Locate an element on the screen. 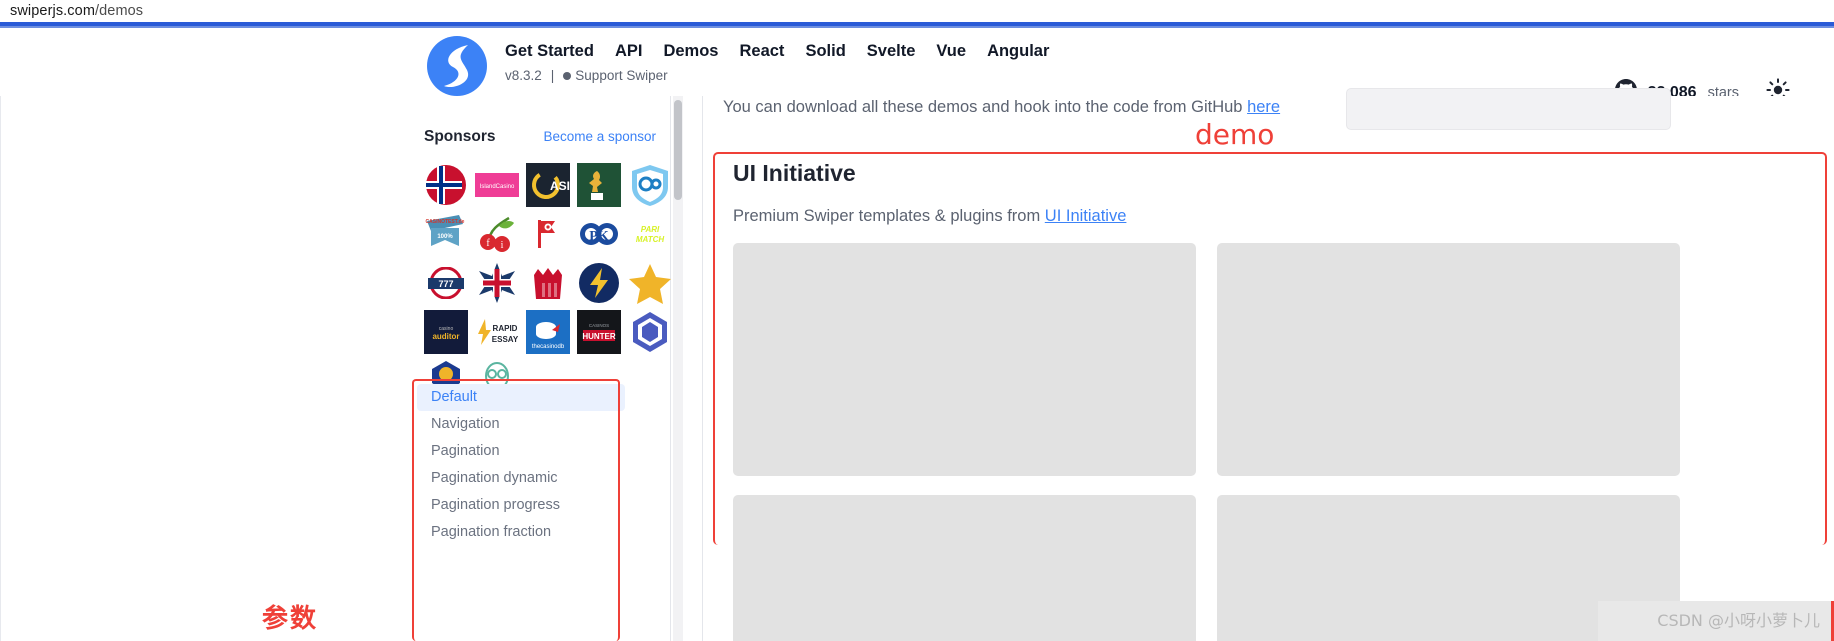 This screenshot has width=1834, height=641. support-swiper-label: Support Swiper is located at coordinates (621, 75).